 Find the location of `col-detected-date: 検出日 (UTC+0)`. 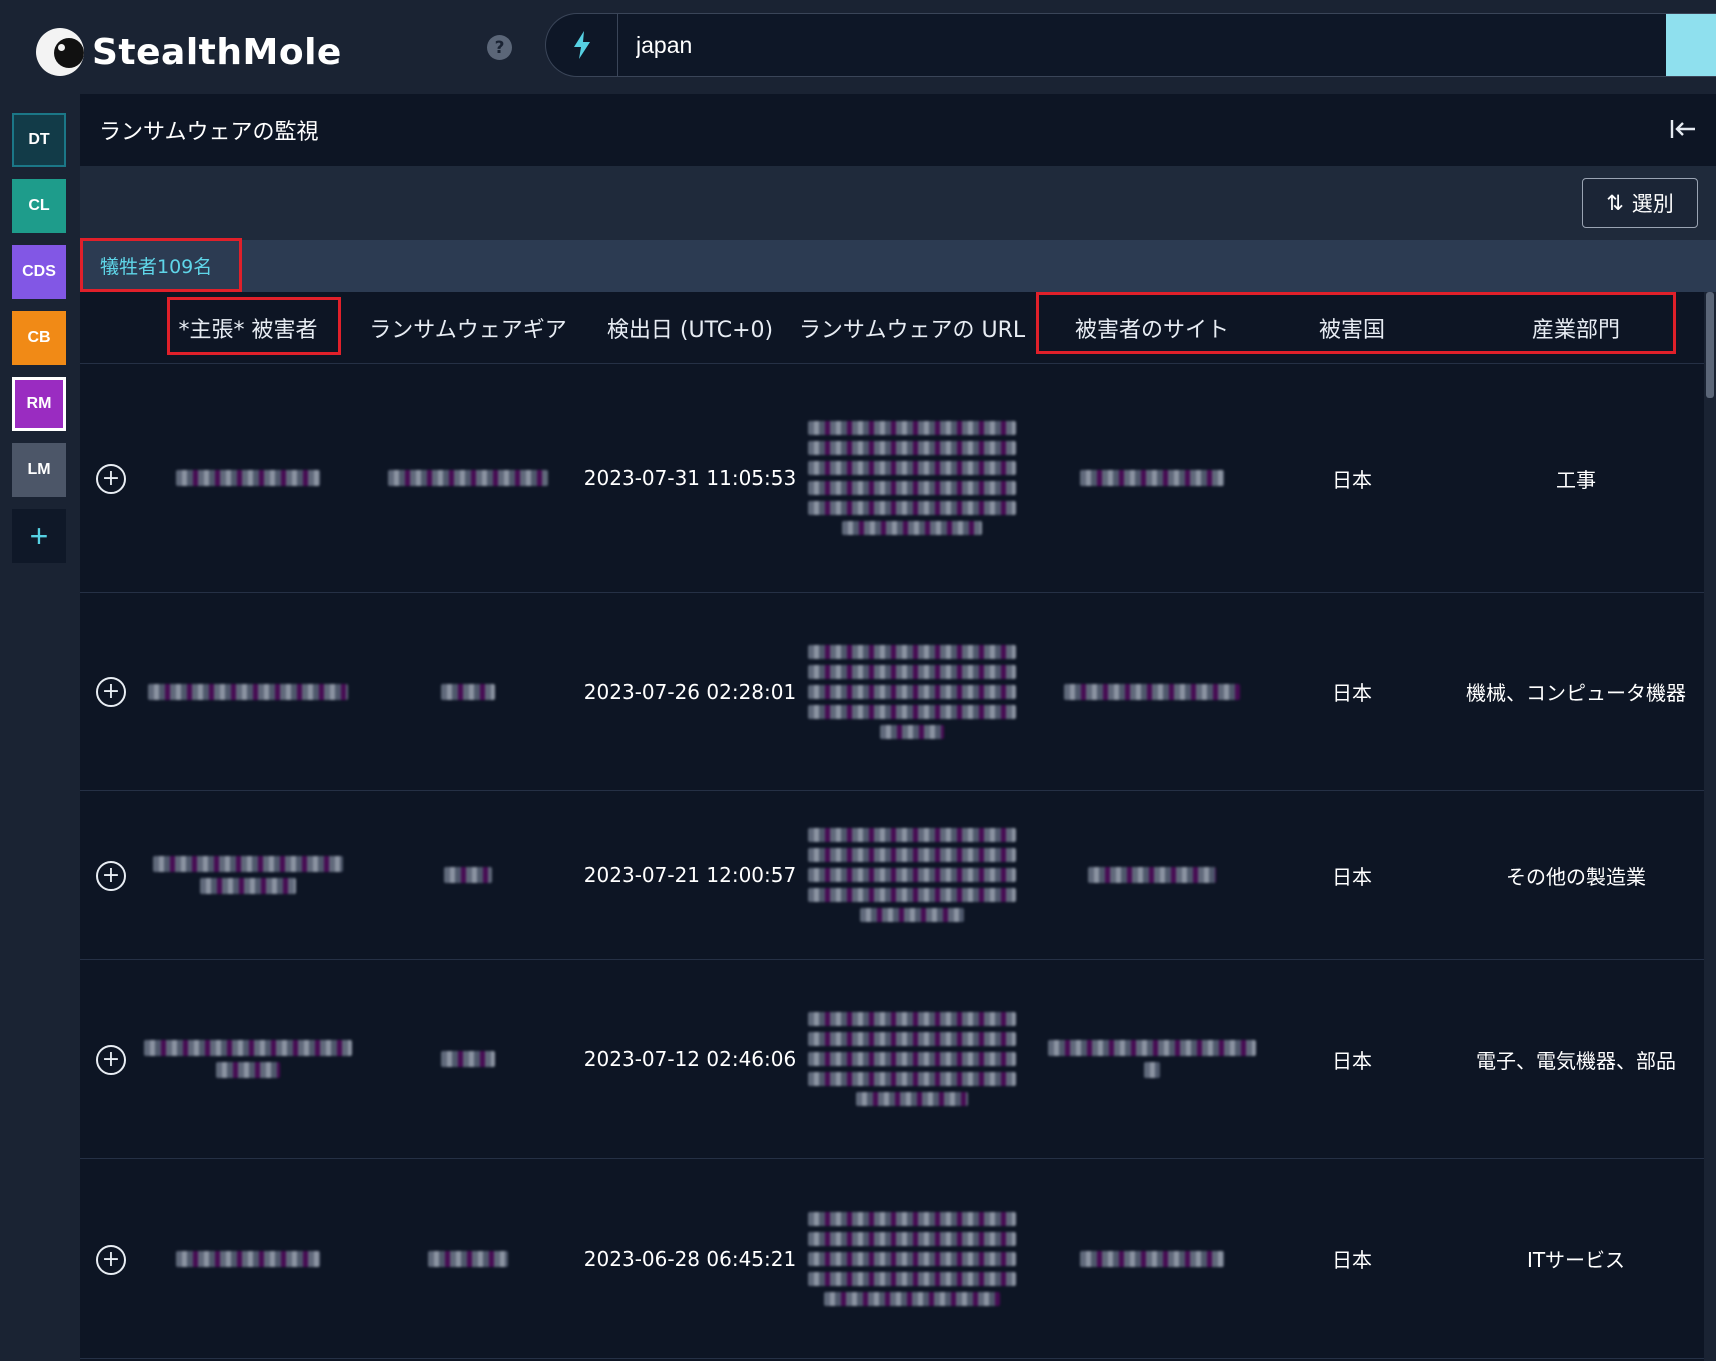

col-detected-date: 検出日 (UTC+0) is located at coordinates (690, 328).